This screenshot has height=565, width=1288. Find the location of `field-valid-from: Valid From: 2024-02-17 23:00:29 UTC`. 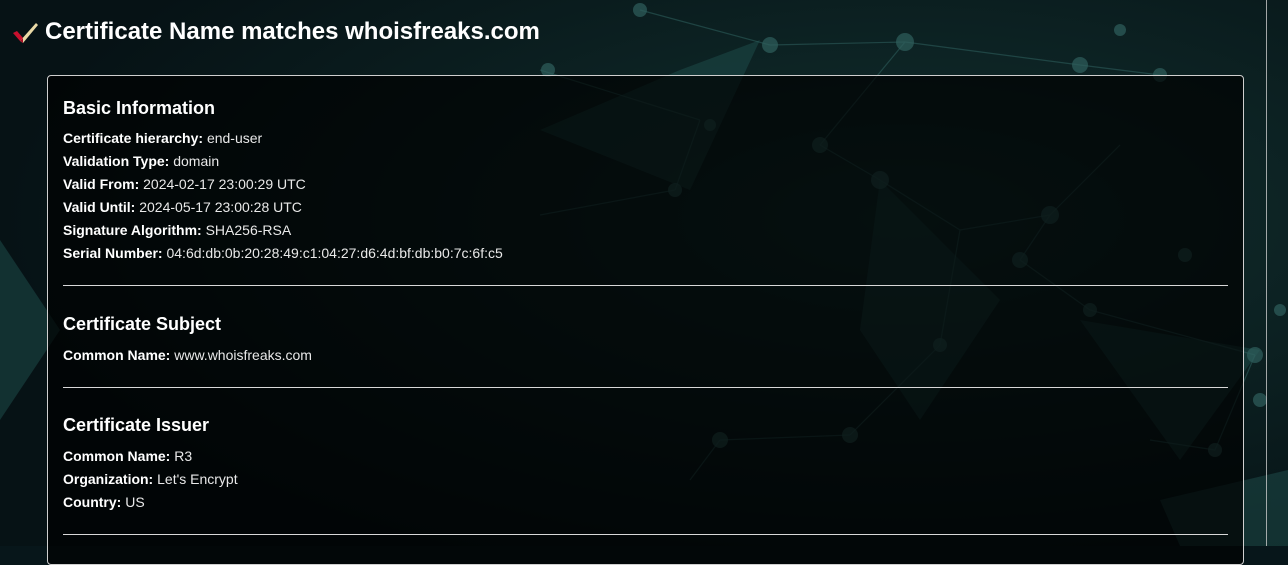

field-valid-from: Valid From: 2024-02-17 23:00:29 UTC is located at coordinates (645, 184).